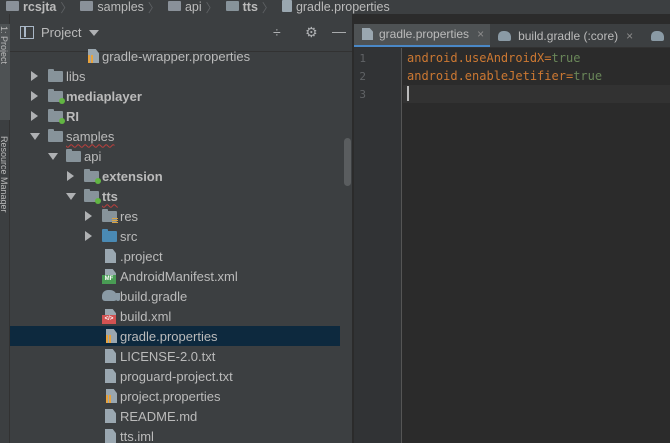 The height and width of the screenshot is (443, 670). Describe the element at coordinates (175, 216) in the screenshot. I see `tree-row-res: res` at that location.